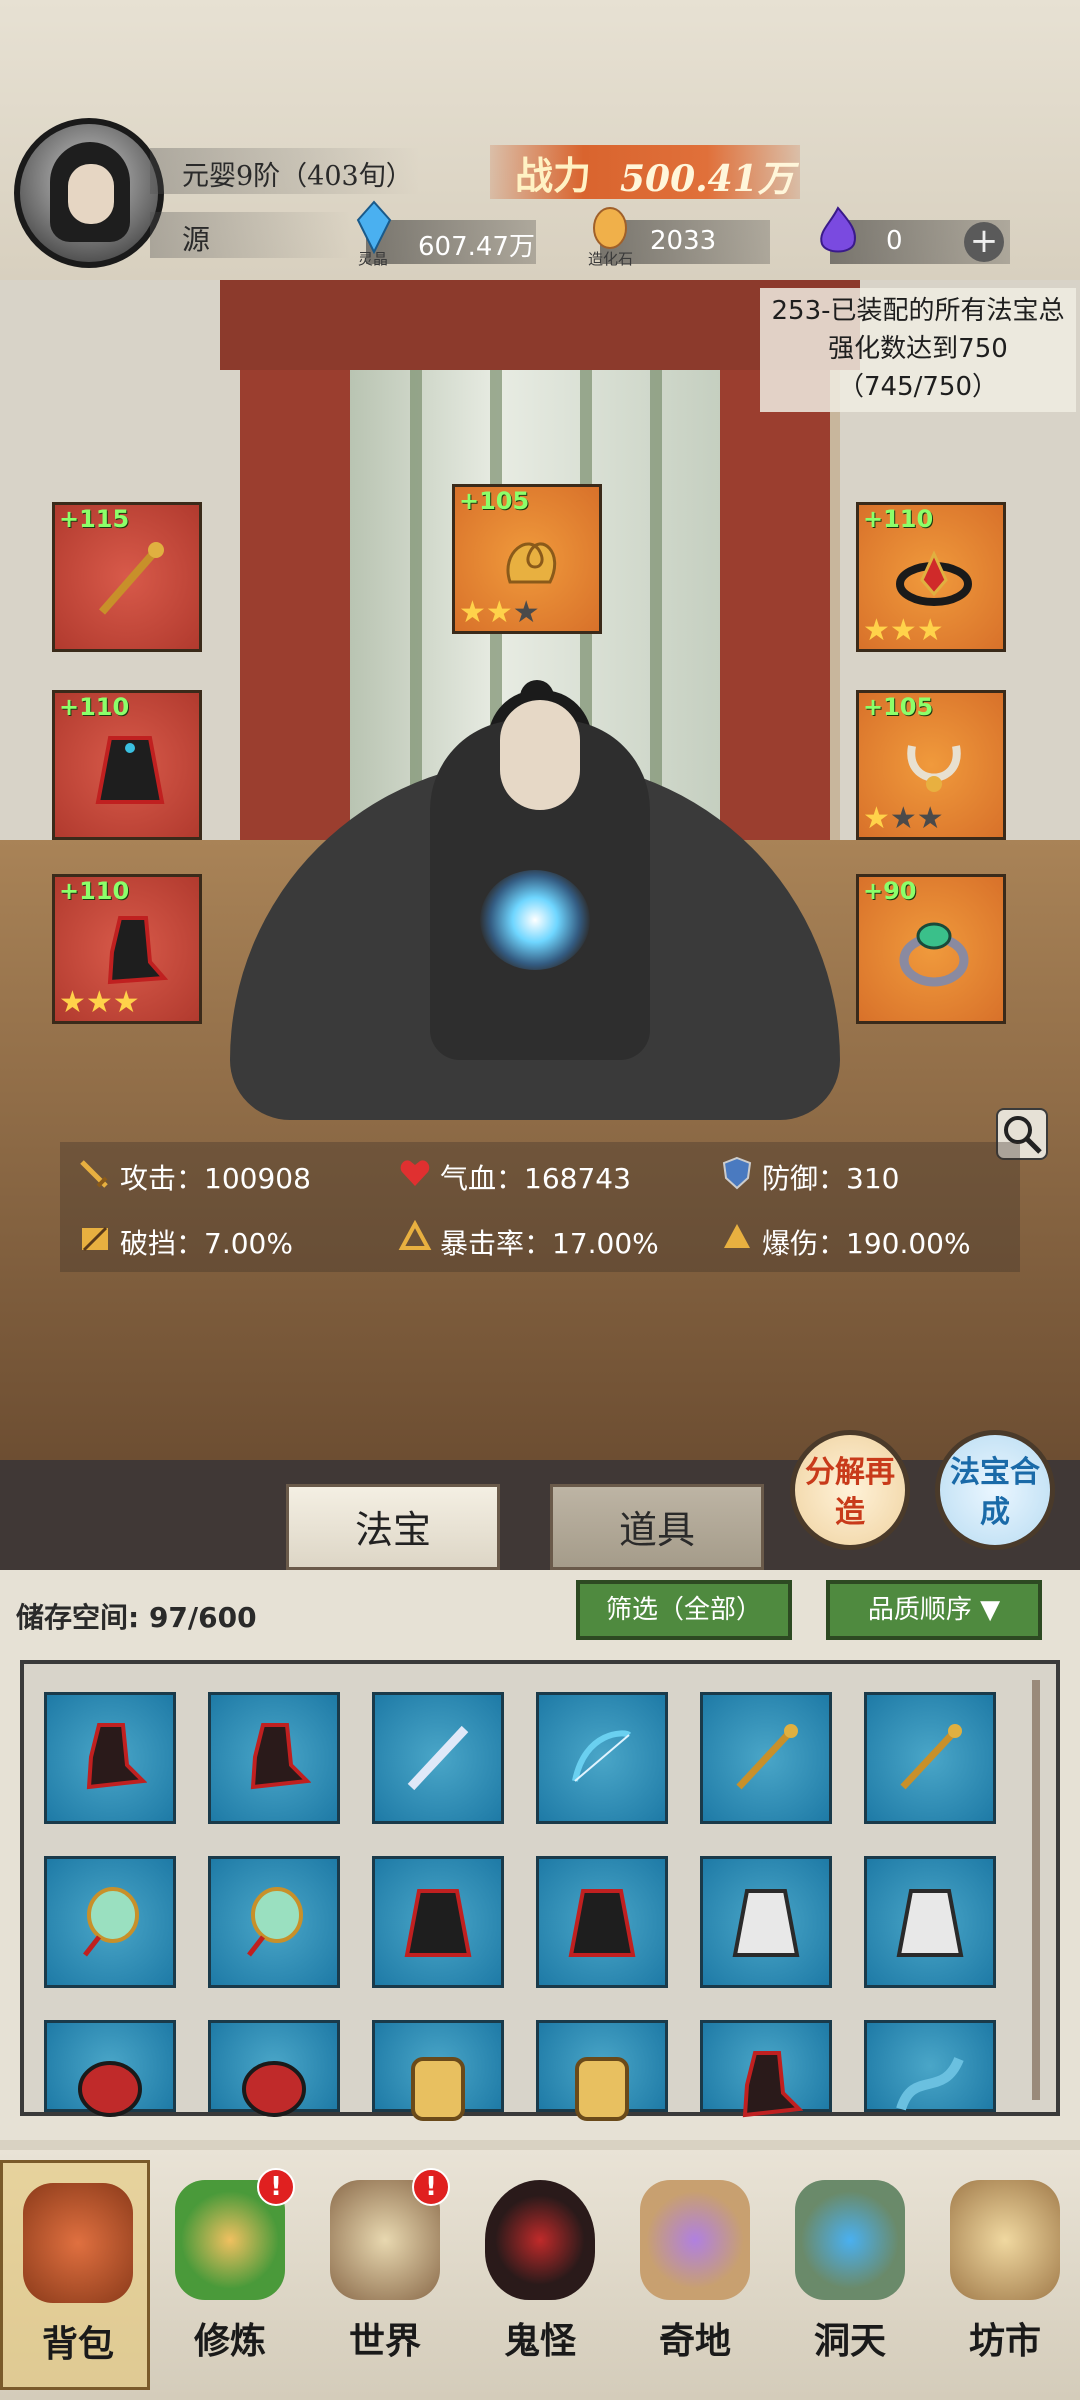 The width and height of the screenshot is (1080, 2400). What do you see at coordinates (1036, 1890) in the screenshot?
I see `inventory-scrollbar` at bounding box center [1036, 1890].